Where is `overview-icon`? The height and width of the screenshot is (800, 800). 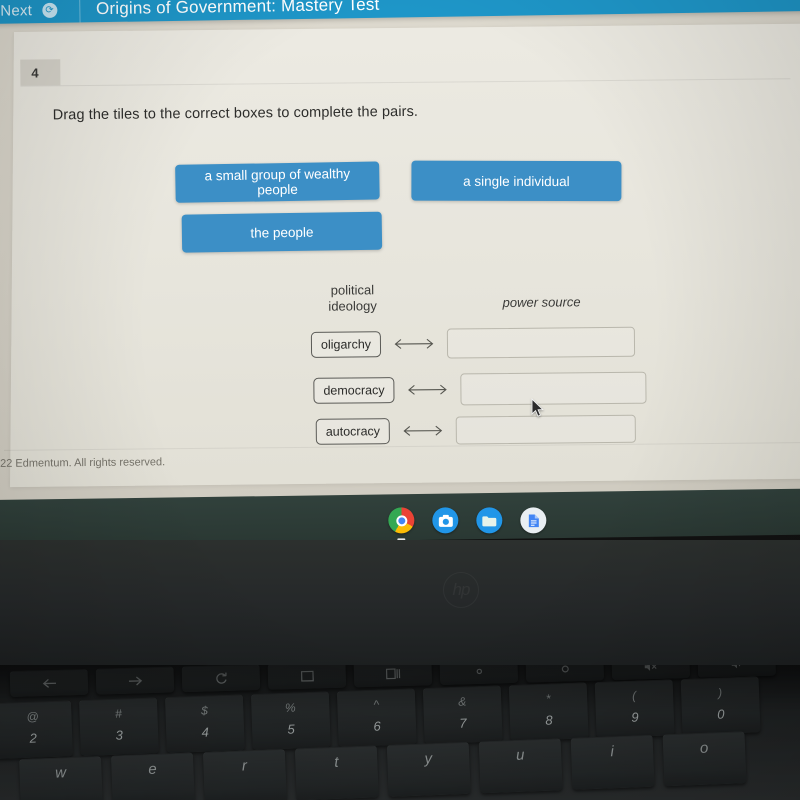 overview-icon is located at coordinates (393, 676).